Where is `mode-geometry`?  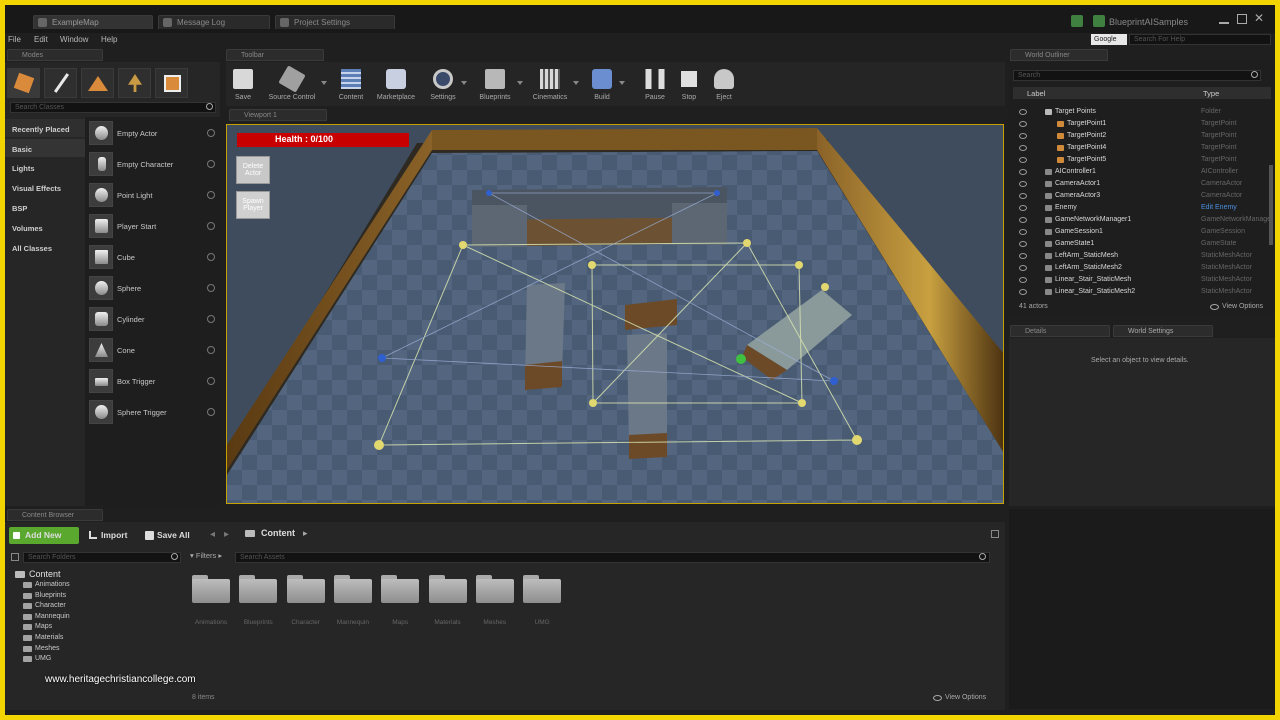
mode-geometry is located at coordinates (171, 83).